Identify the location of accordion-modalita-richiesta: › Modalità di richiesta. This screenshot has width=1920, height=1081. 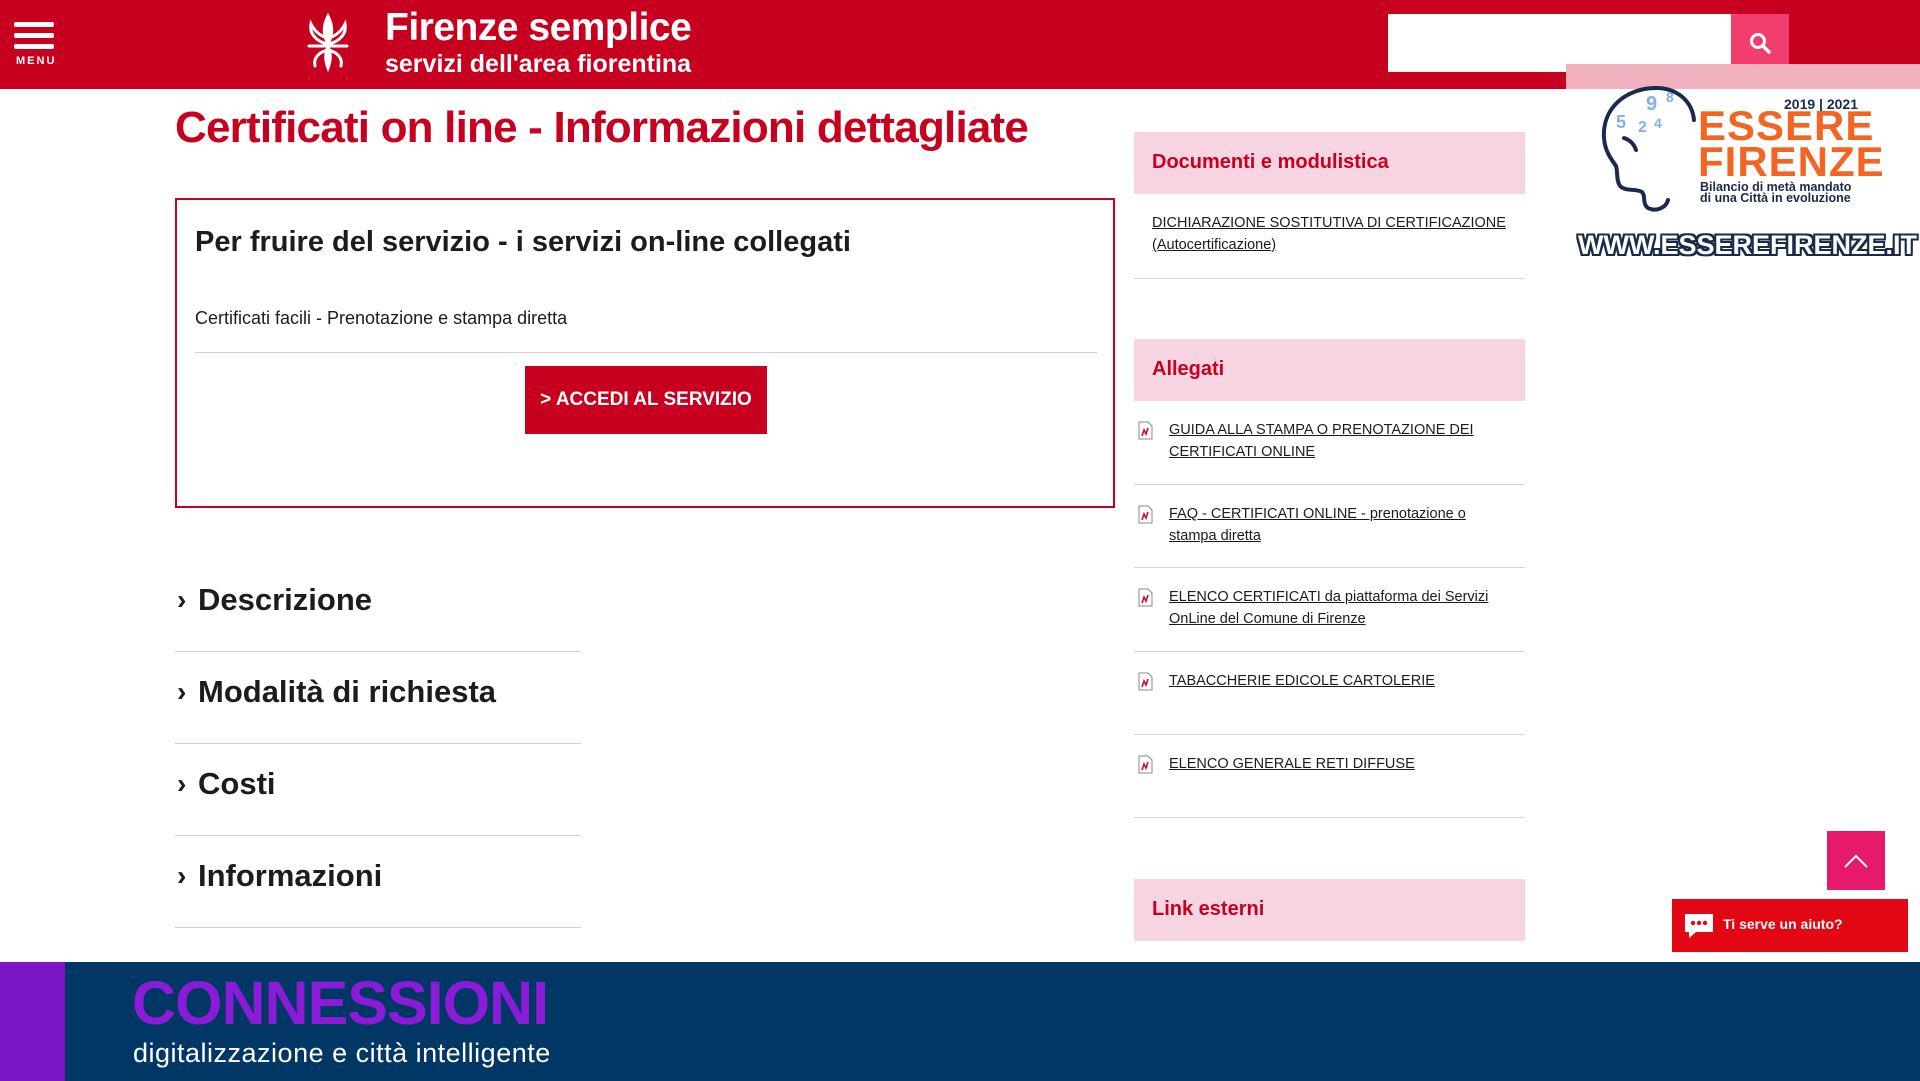
(378, 698).